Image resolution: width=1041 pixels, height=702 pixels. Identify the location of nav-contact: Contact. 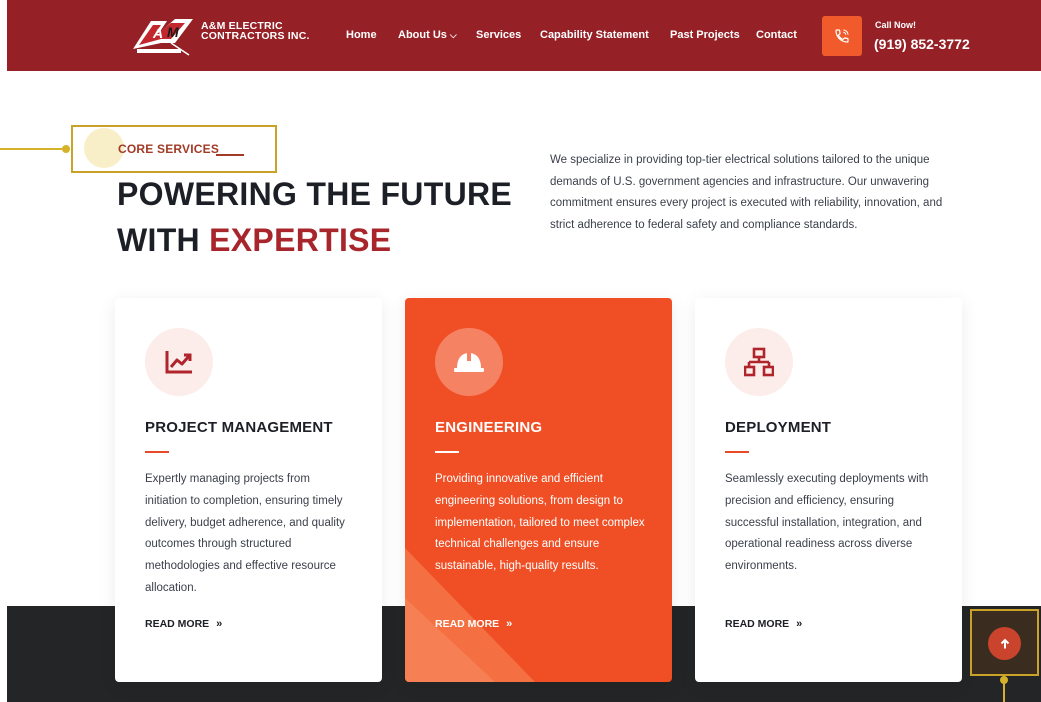
(776, 35).